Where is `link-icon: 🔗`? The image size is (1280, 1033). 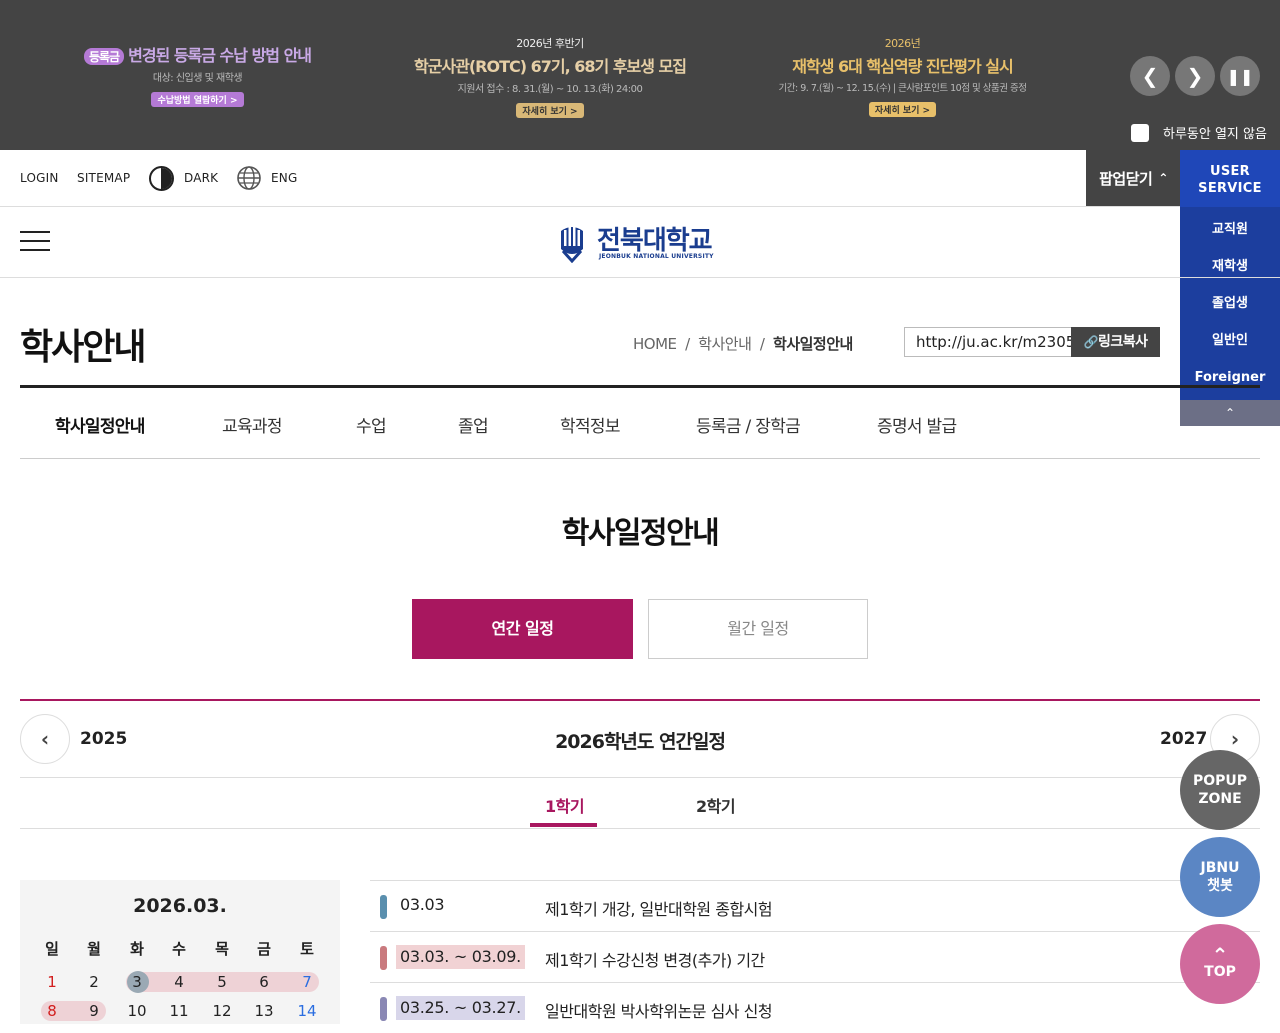
link-icon: 🔗 is located at coordinates (1091, 342).